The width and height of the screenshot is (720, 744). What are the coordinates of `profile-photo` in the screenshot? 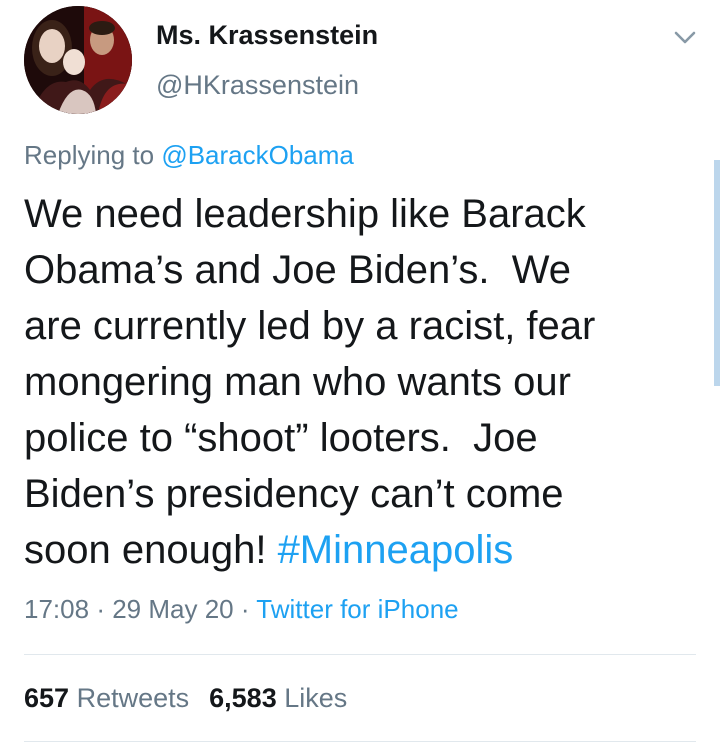 It's located at (78, 60).